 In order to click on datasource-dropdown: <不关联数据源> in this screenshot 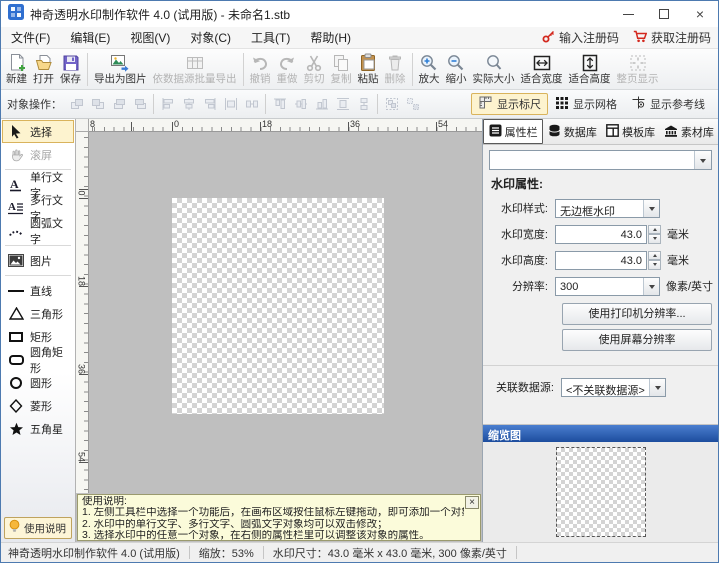, I will do `click(613, 387)`.